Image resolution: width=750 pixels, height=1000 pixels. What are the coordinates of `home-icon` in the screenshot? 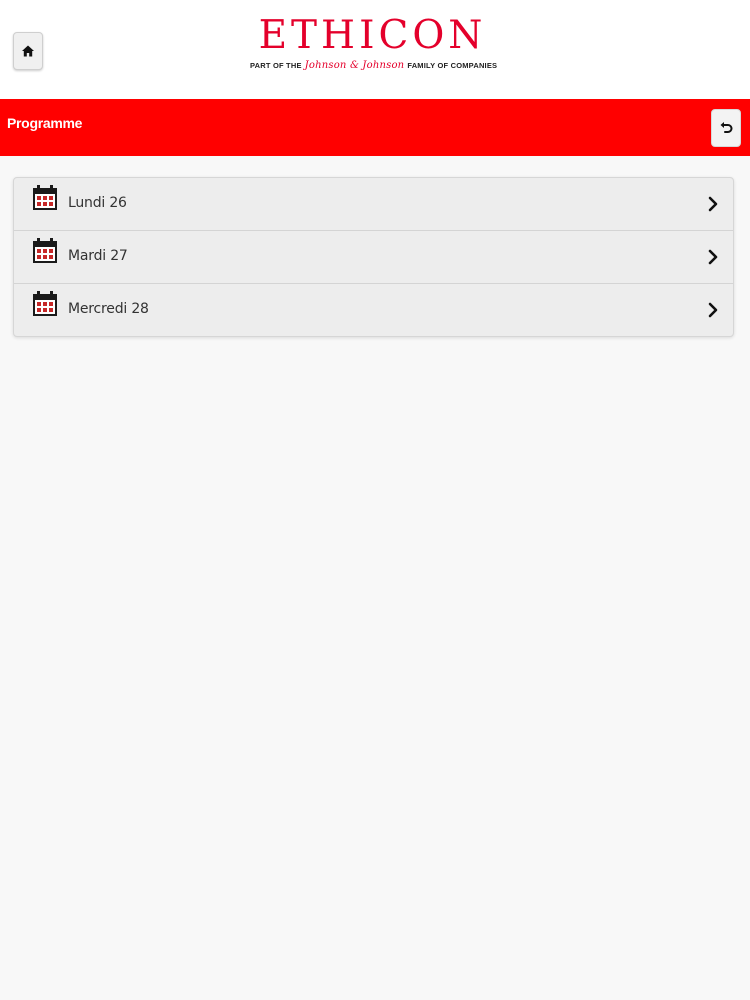 It's located at (28, 51).